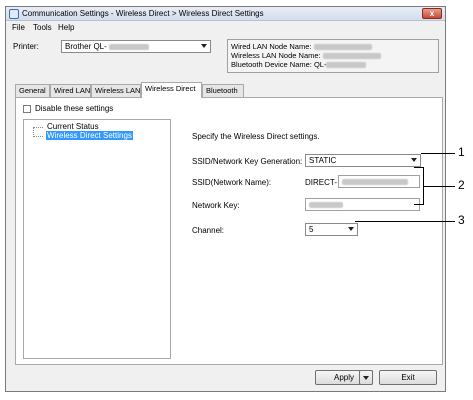 This screenshot has width=473, height=400. Describe the element at coordinates (247, 161) in the screenshot. I see `ssid-key-generation-label: SSID/Network Key Generation:` at that location.